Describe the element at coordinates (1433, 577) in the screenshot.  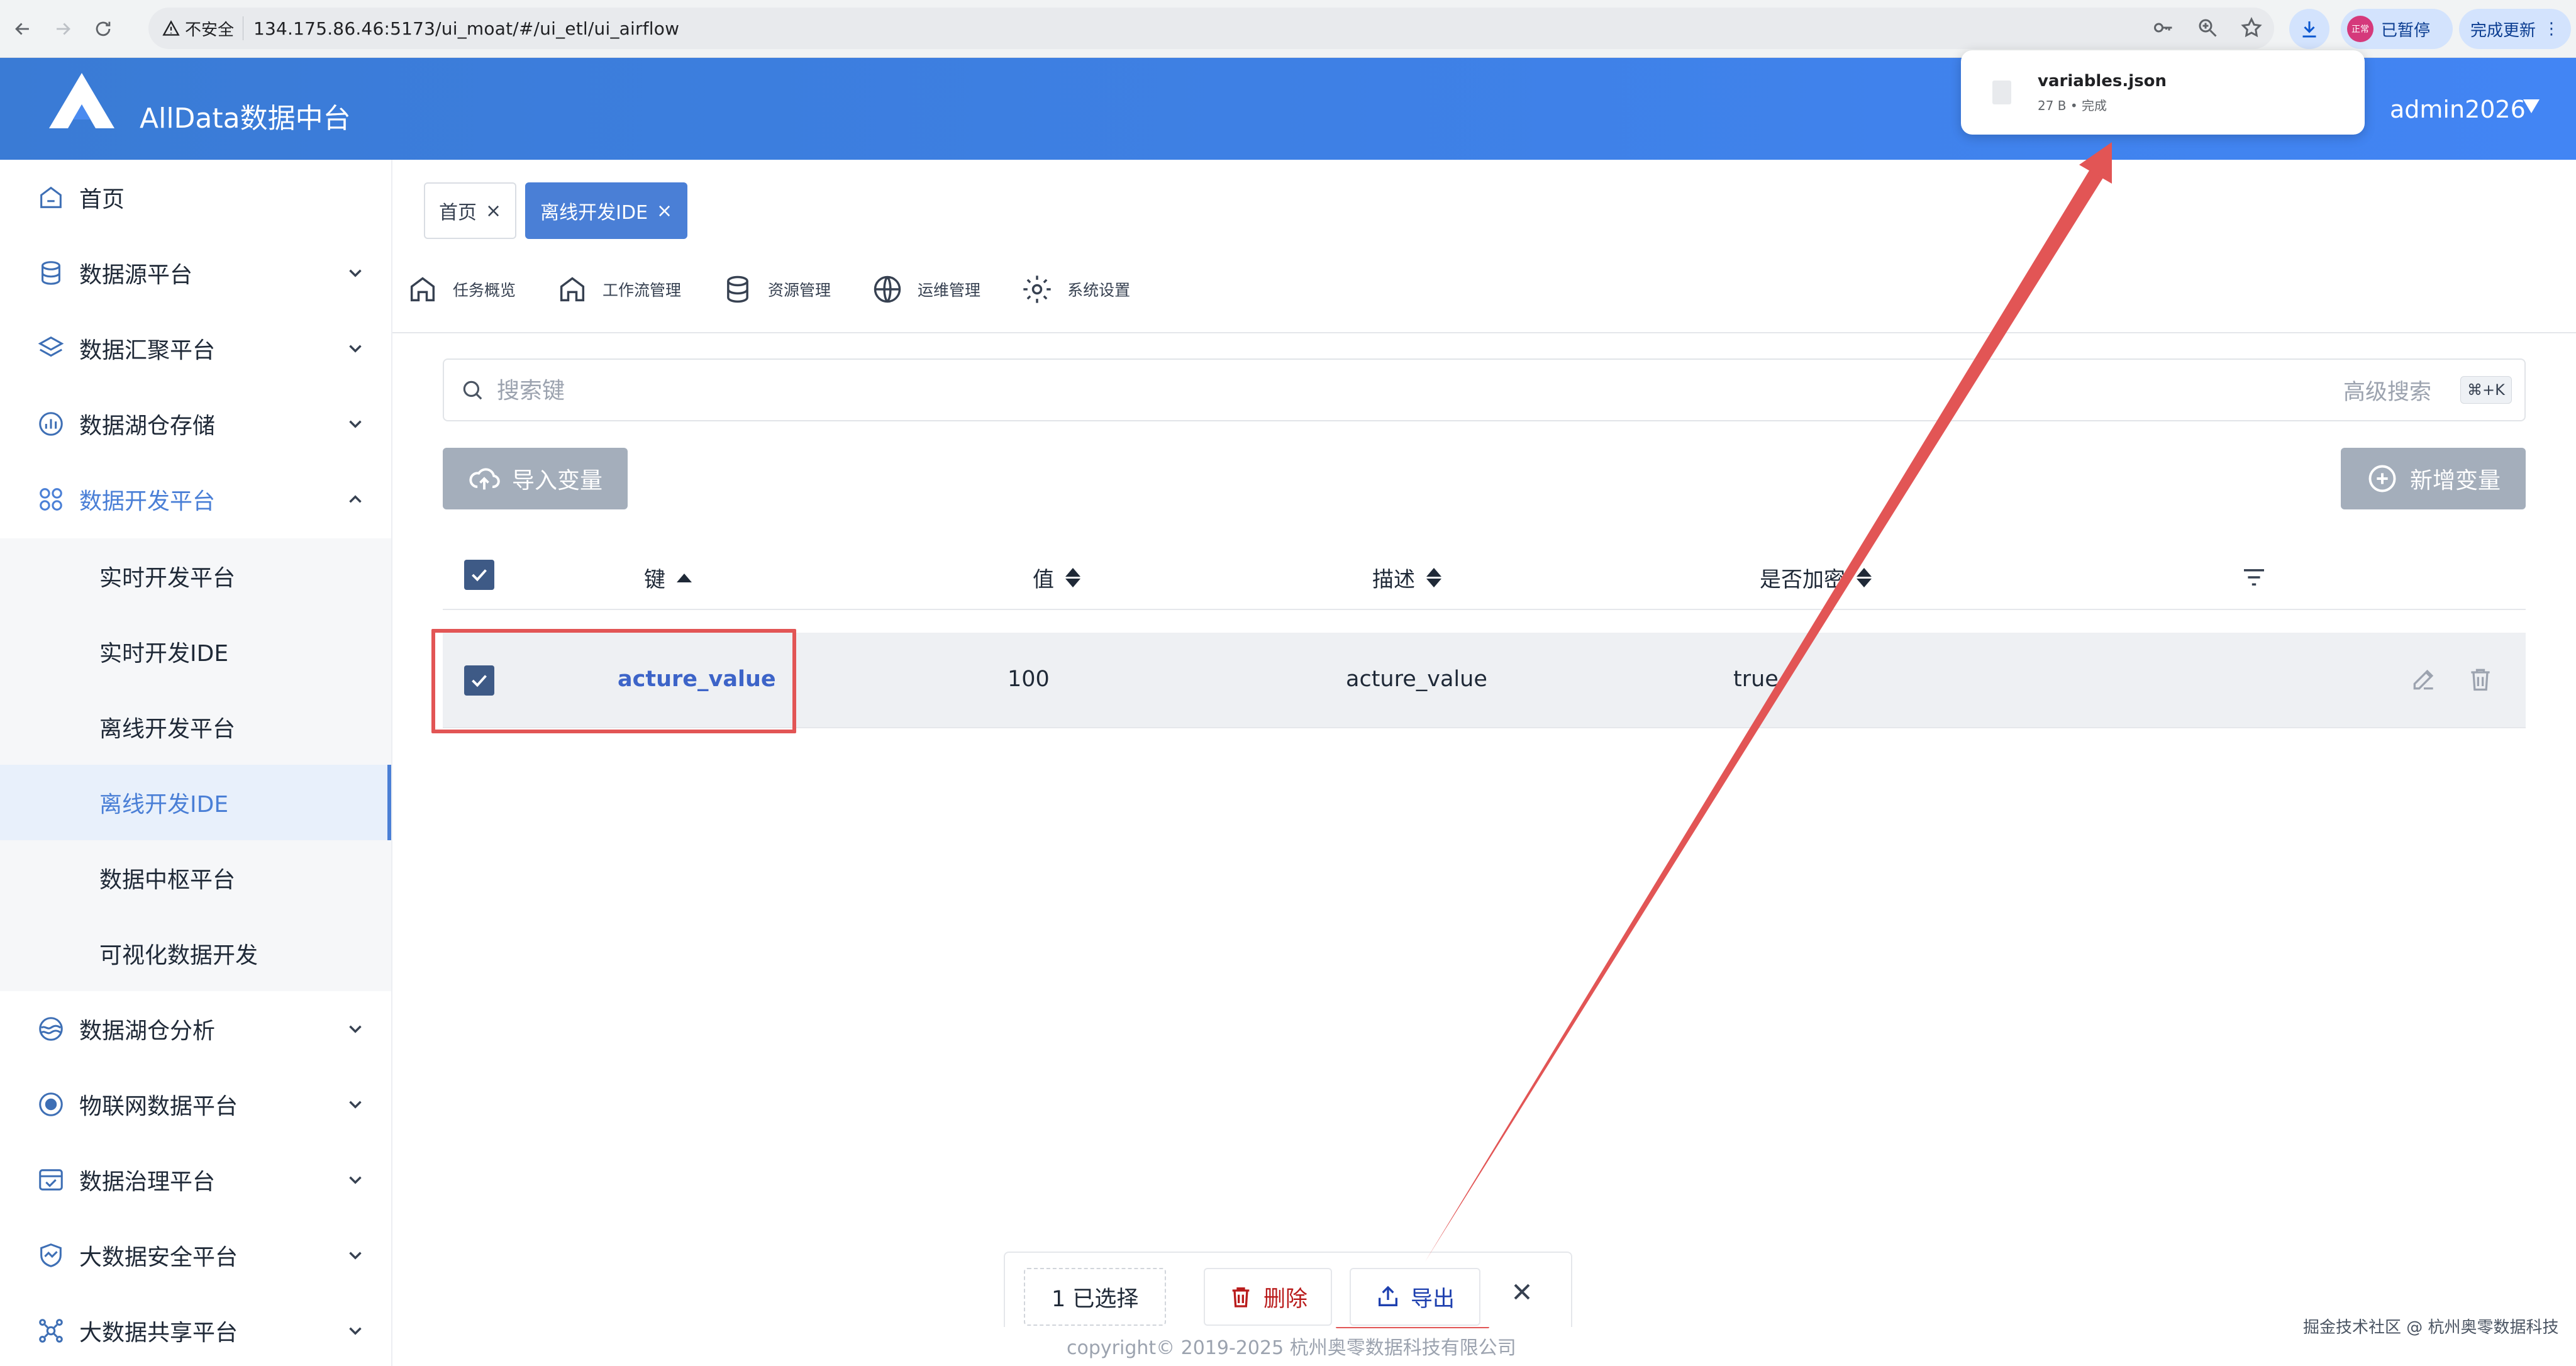
I see `sort-icon` at that location.